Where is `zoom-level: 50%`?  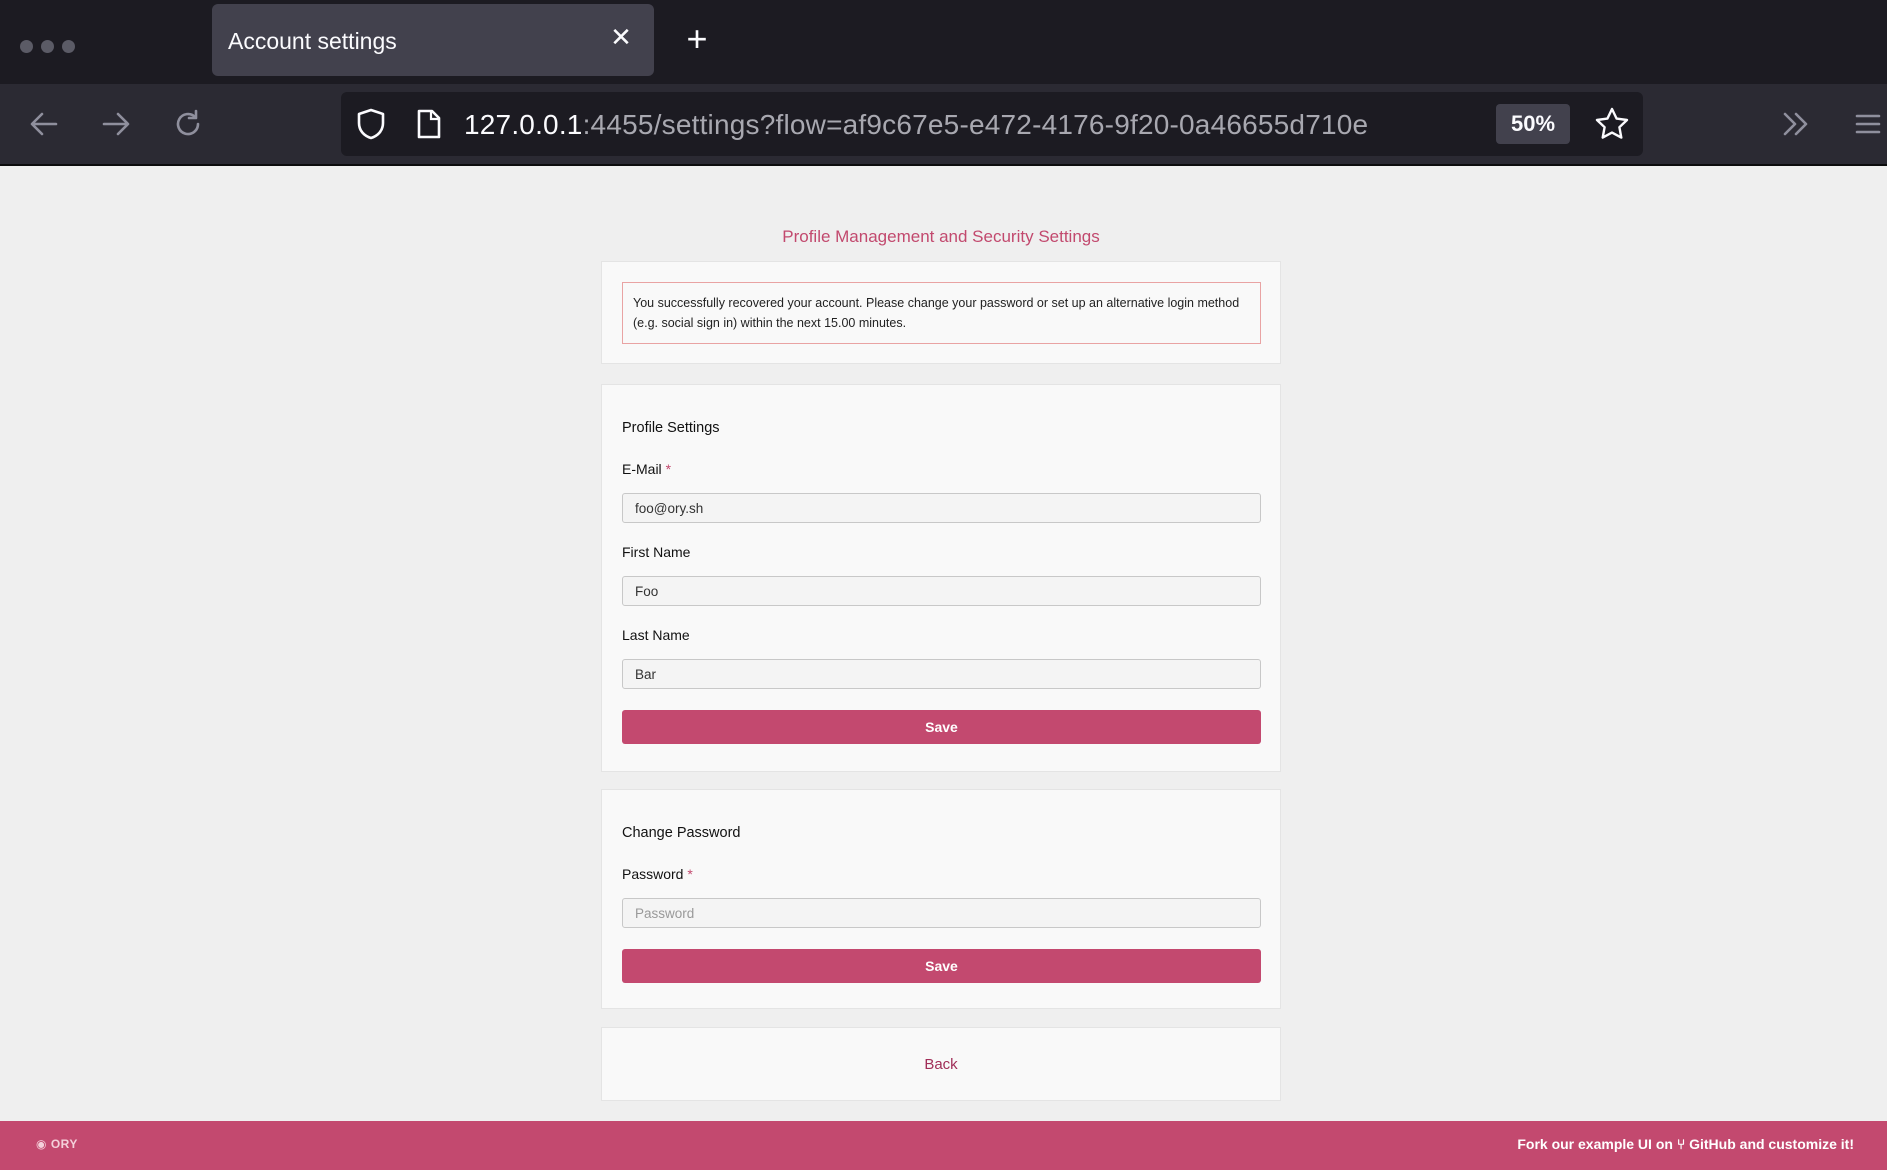 zoom-level: 50% is located at coordinates (1533, 124).